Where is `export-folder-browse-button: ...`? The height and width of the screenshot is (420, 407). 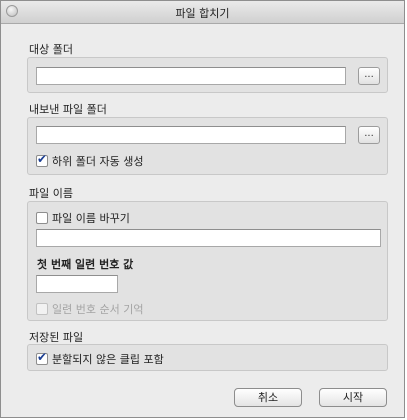 export-folder-browse-button: ... is located at coordinates (369, 135).